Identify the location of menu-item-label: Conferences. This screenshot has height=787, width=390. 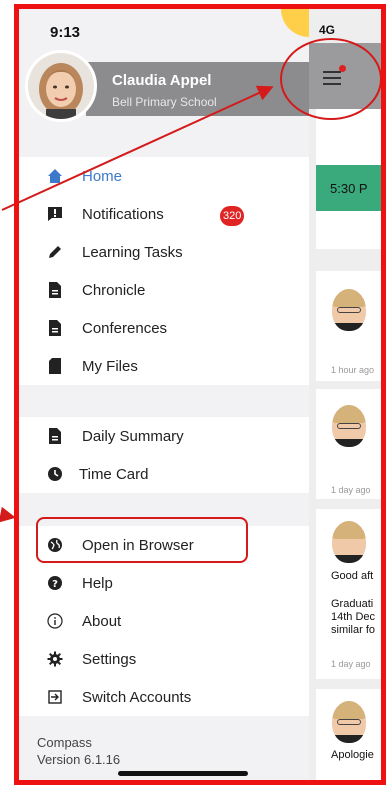
(125, 328).